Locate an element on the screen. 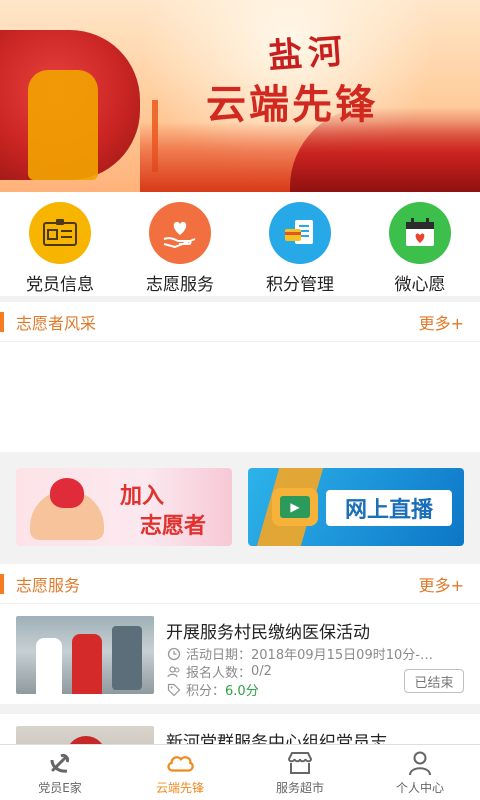 The width and height of the screenshot is (480, 800). banner-calligraphy: 盐河 is located at coordinates (308, 54).